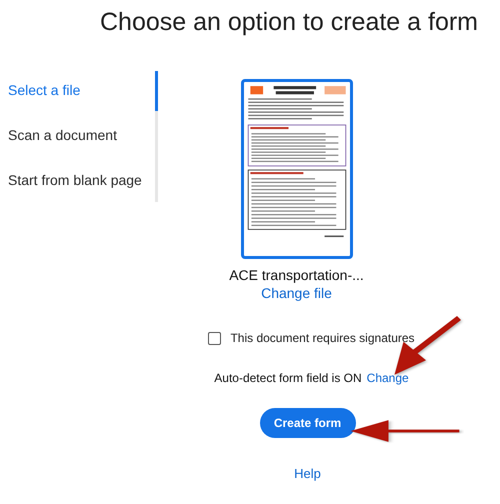 This screenshot has width=500, height=504. Describe the element at coordinates (296, 293) in the screenshot. I see `change-file-link: Change file` at that location.